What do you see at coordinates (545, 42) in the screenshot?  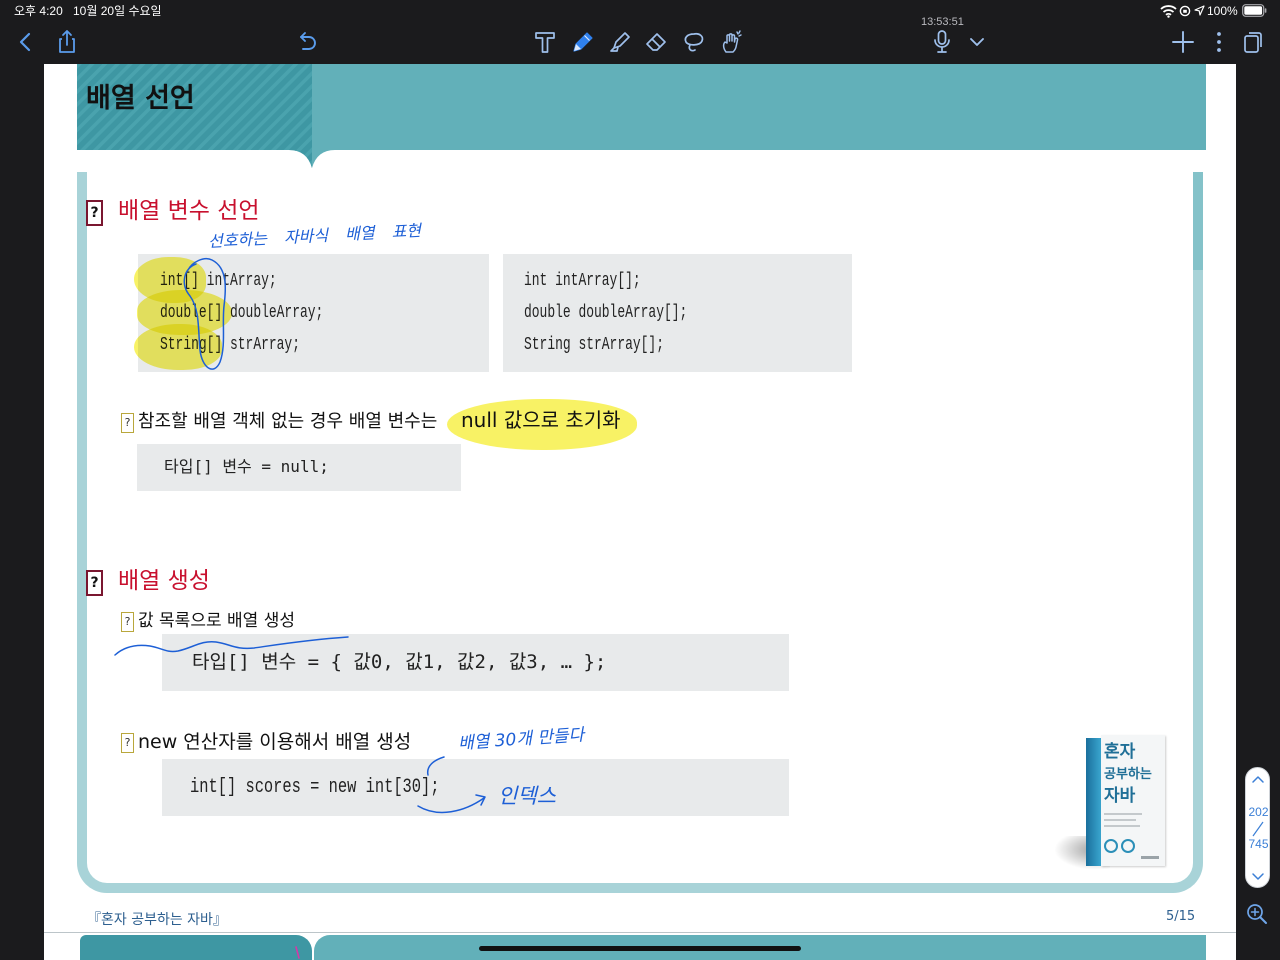 I see `text-tool-icon` at bounding box center [545, 42].